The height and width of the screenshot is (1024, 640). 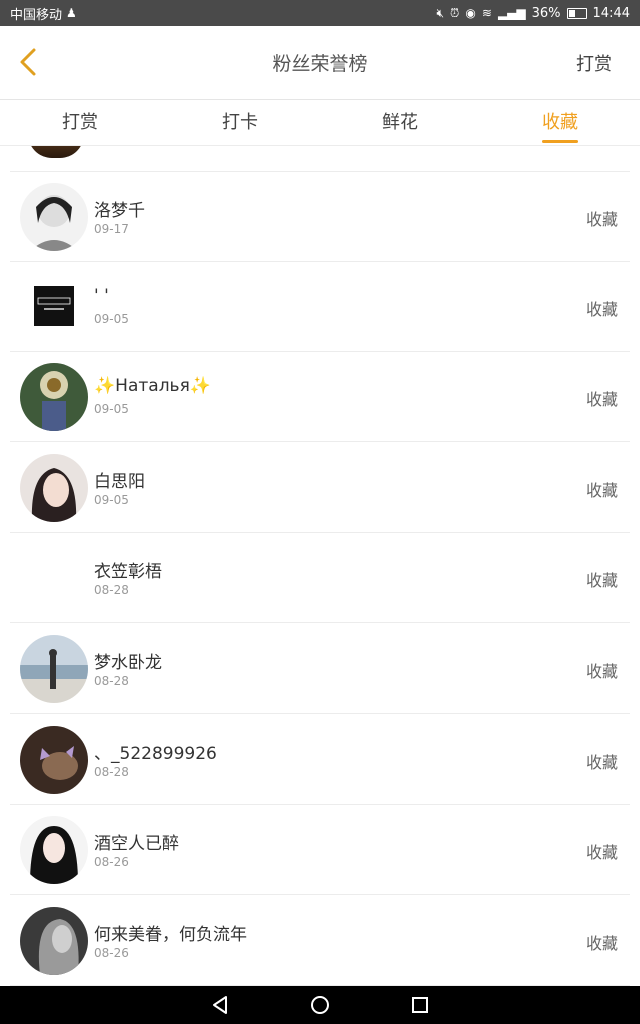 What do you see at coordinates (455, 12) in the screenshot?
I see `alarm-icon: ⏰︎` at bounding box center [455, 12].